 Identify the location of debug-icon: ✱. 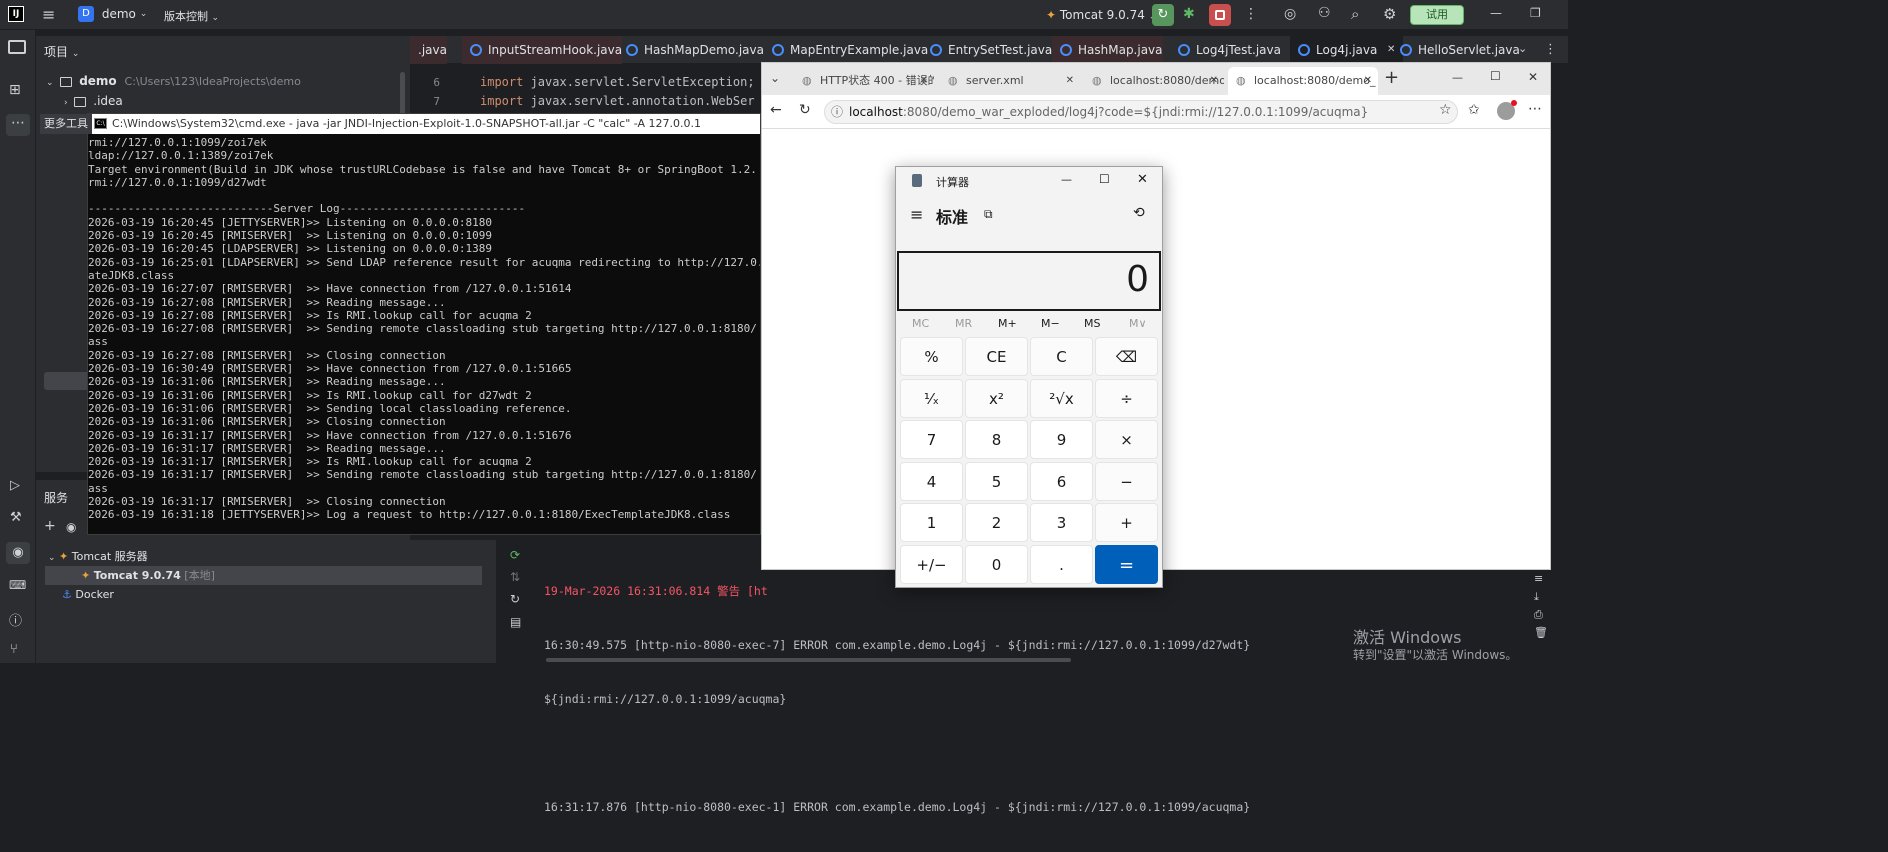
(1189, 14).